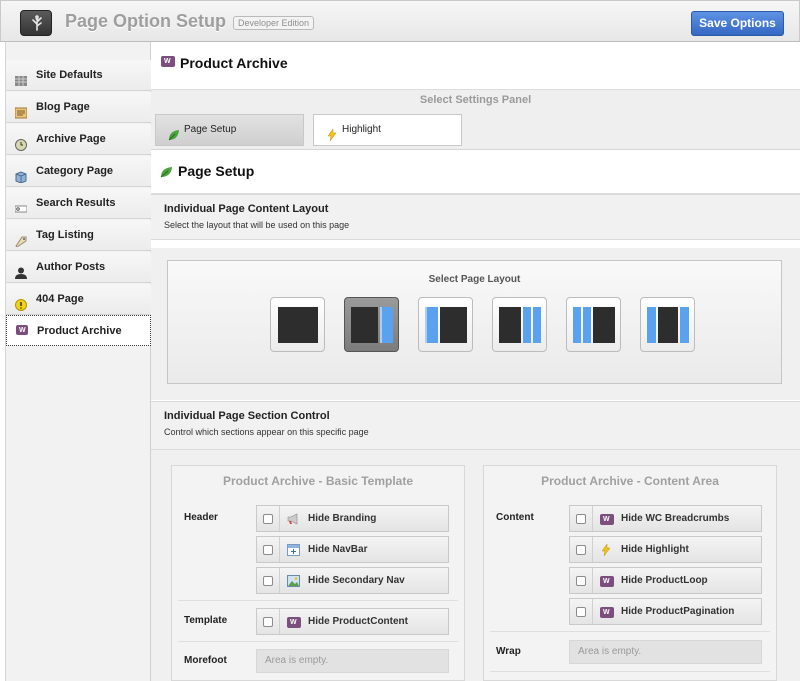  What do you see at coordinates (515, 517) in the screenshot?
I see `group-label-content: Content` at bounding box center [515, 517].